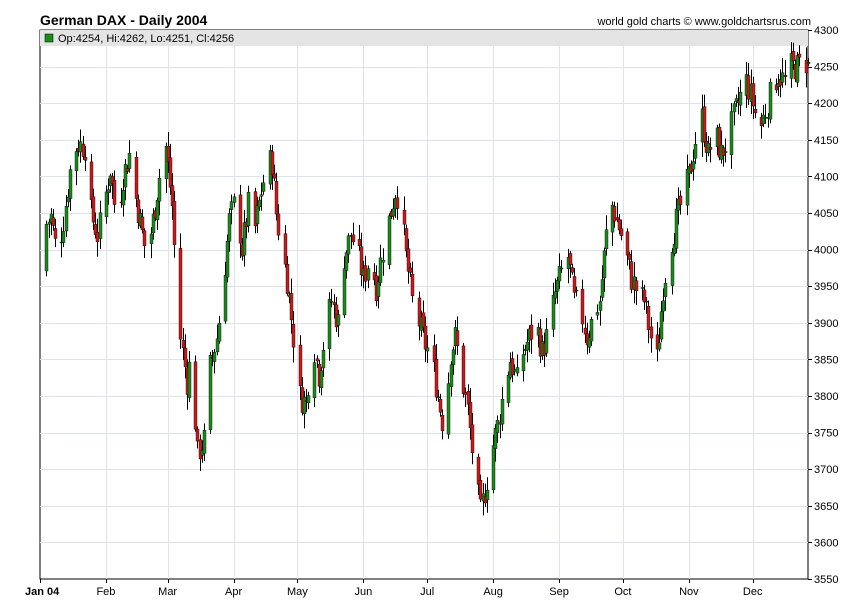 The width and height of the screenshot is (850, 616). What do you see at coordinates (826, 31) in the screenshot?
I see `y-tick-label: 4300` at bounding box center [826, 31].